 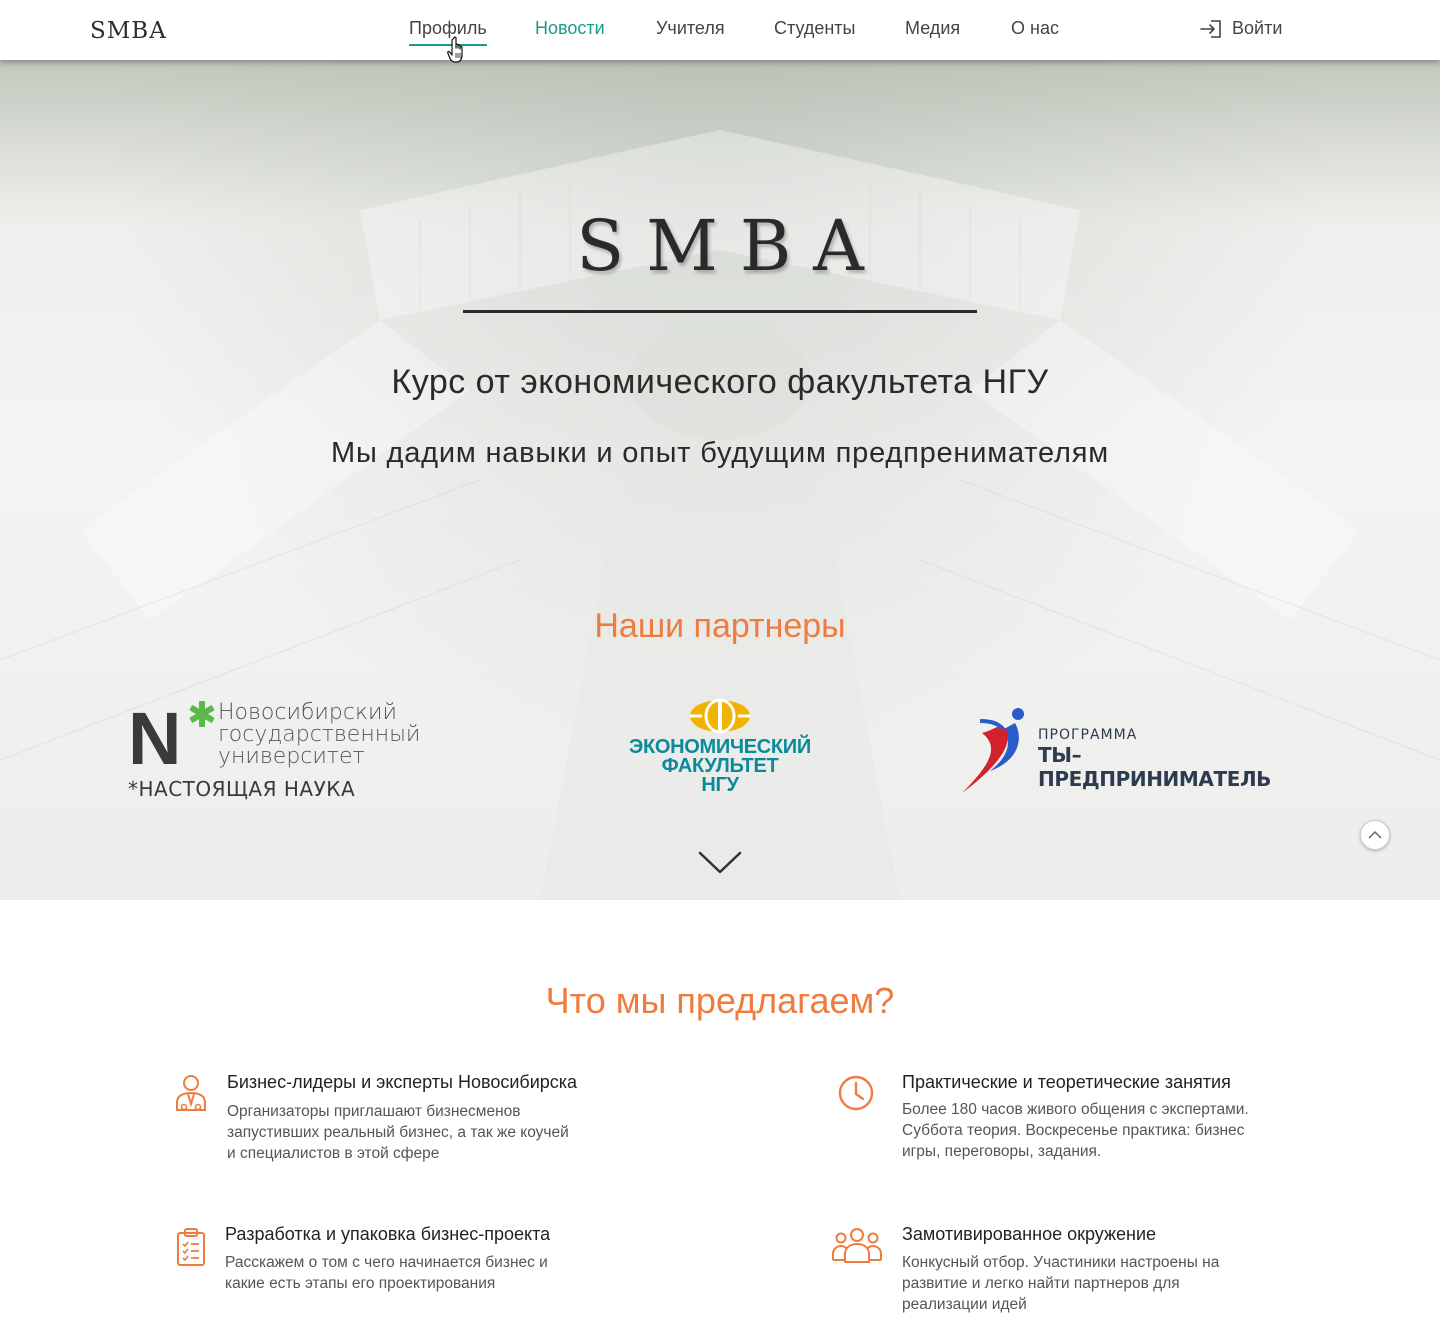 What do you see at coordinates (1210, 28) in the screenshot?
I see `sign-in-icon` at bounding box center [1210, 28].